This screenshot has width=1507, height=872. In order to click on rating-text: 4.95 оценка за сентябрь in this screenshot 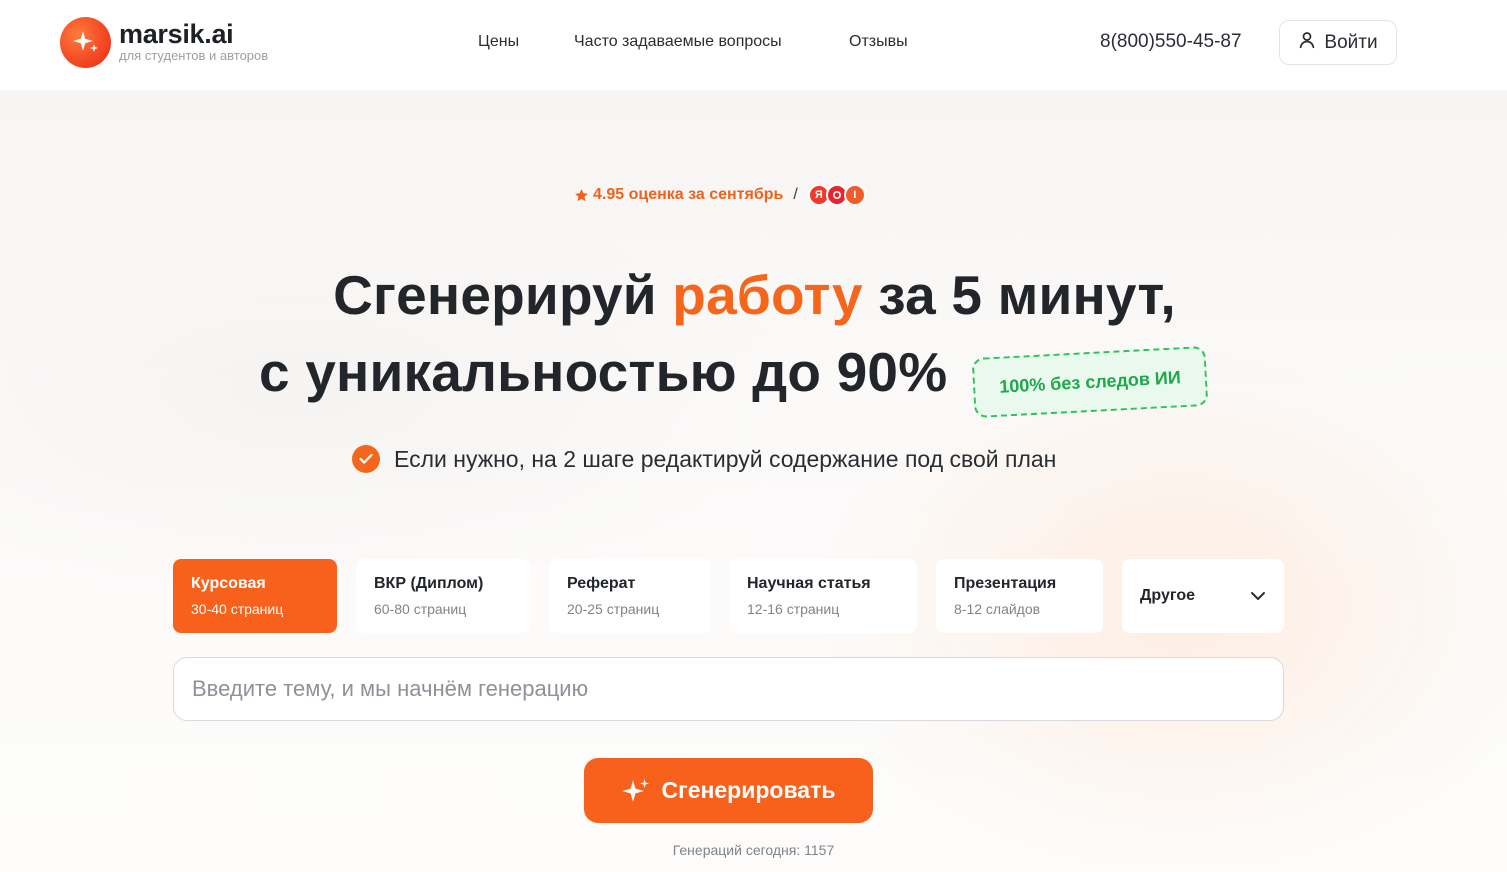, I will do `click(688, 194)`.